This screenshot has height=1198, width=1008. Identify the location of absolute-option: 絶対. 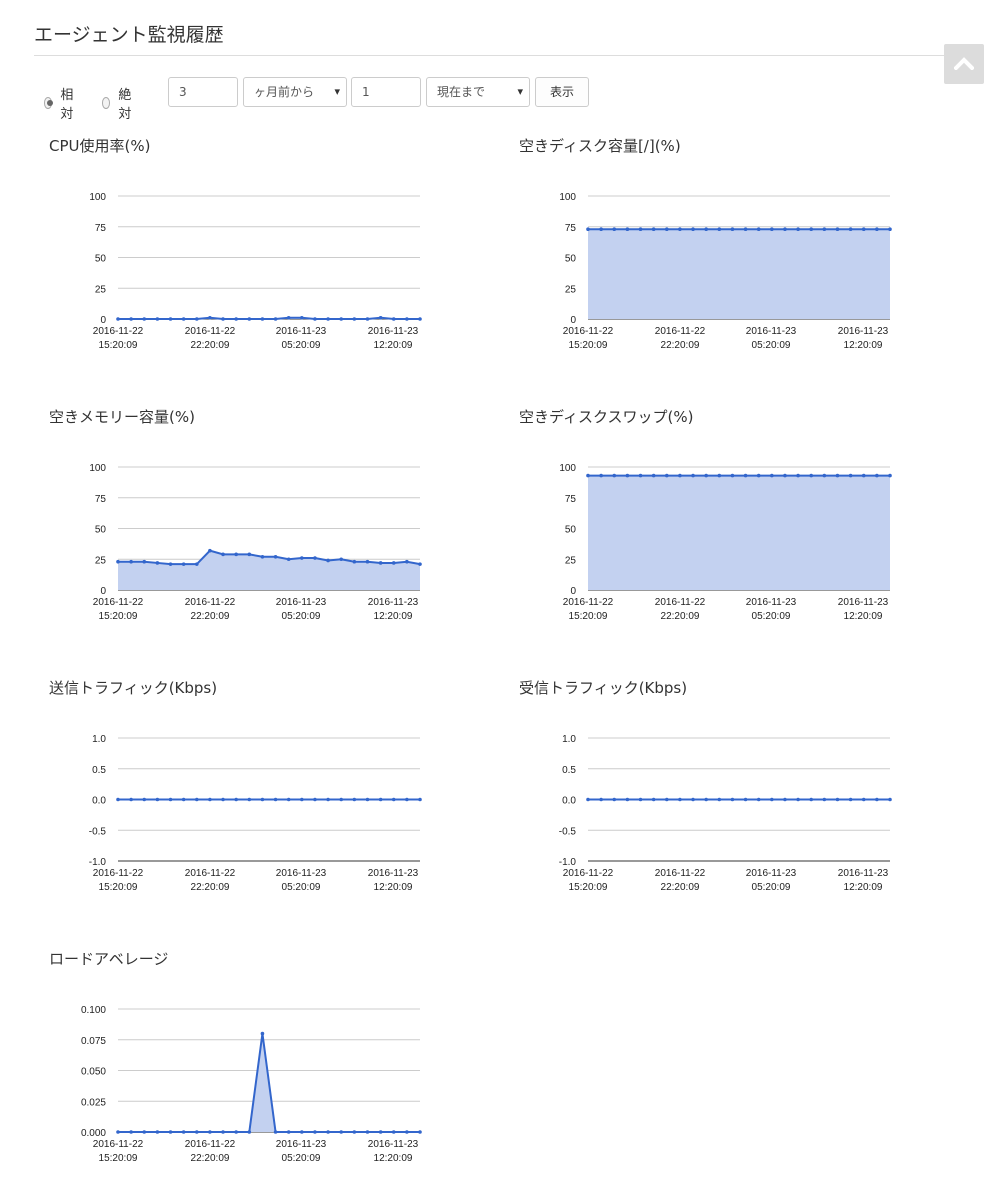
(118, 103).